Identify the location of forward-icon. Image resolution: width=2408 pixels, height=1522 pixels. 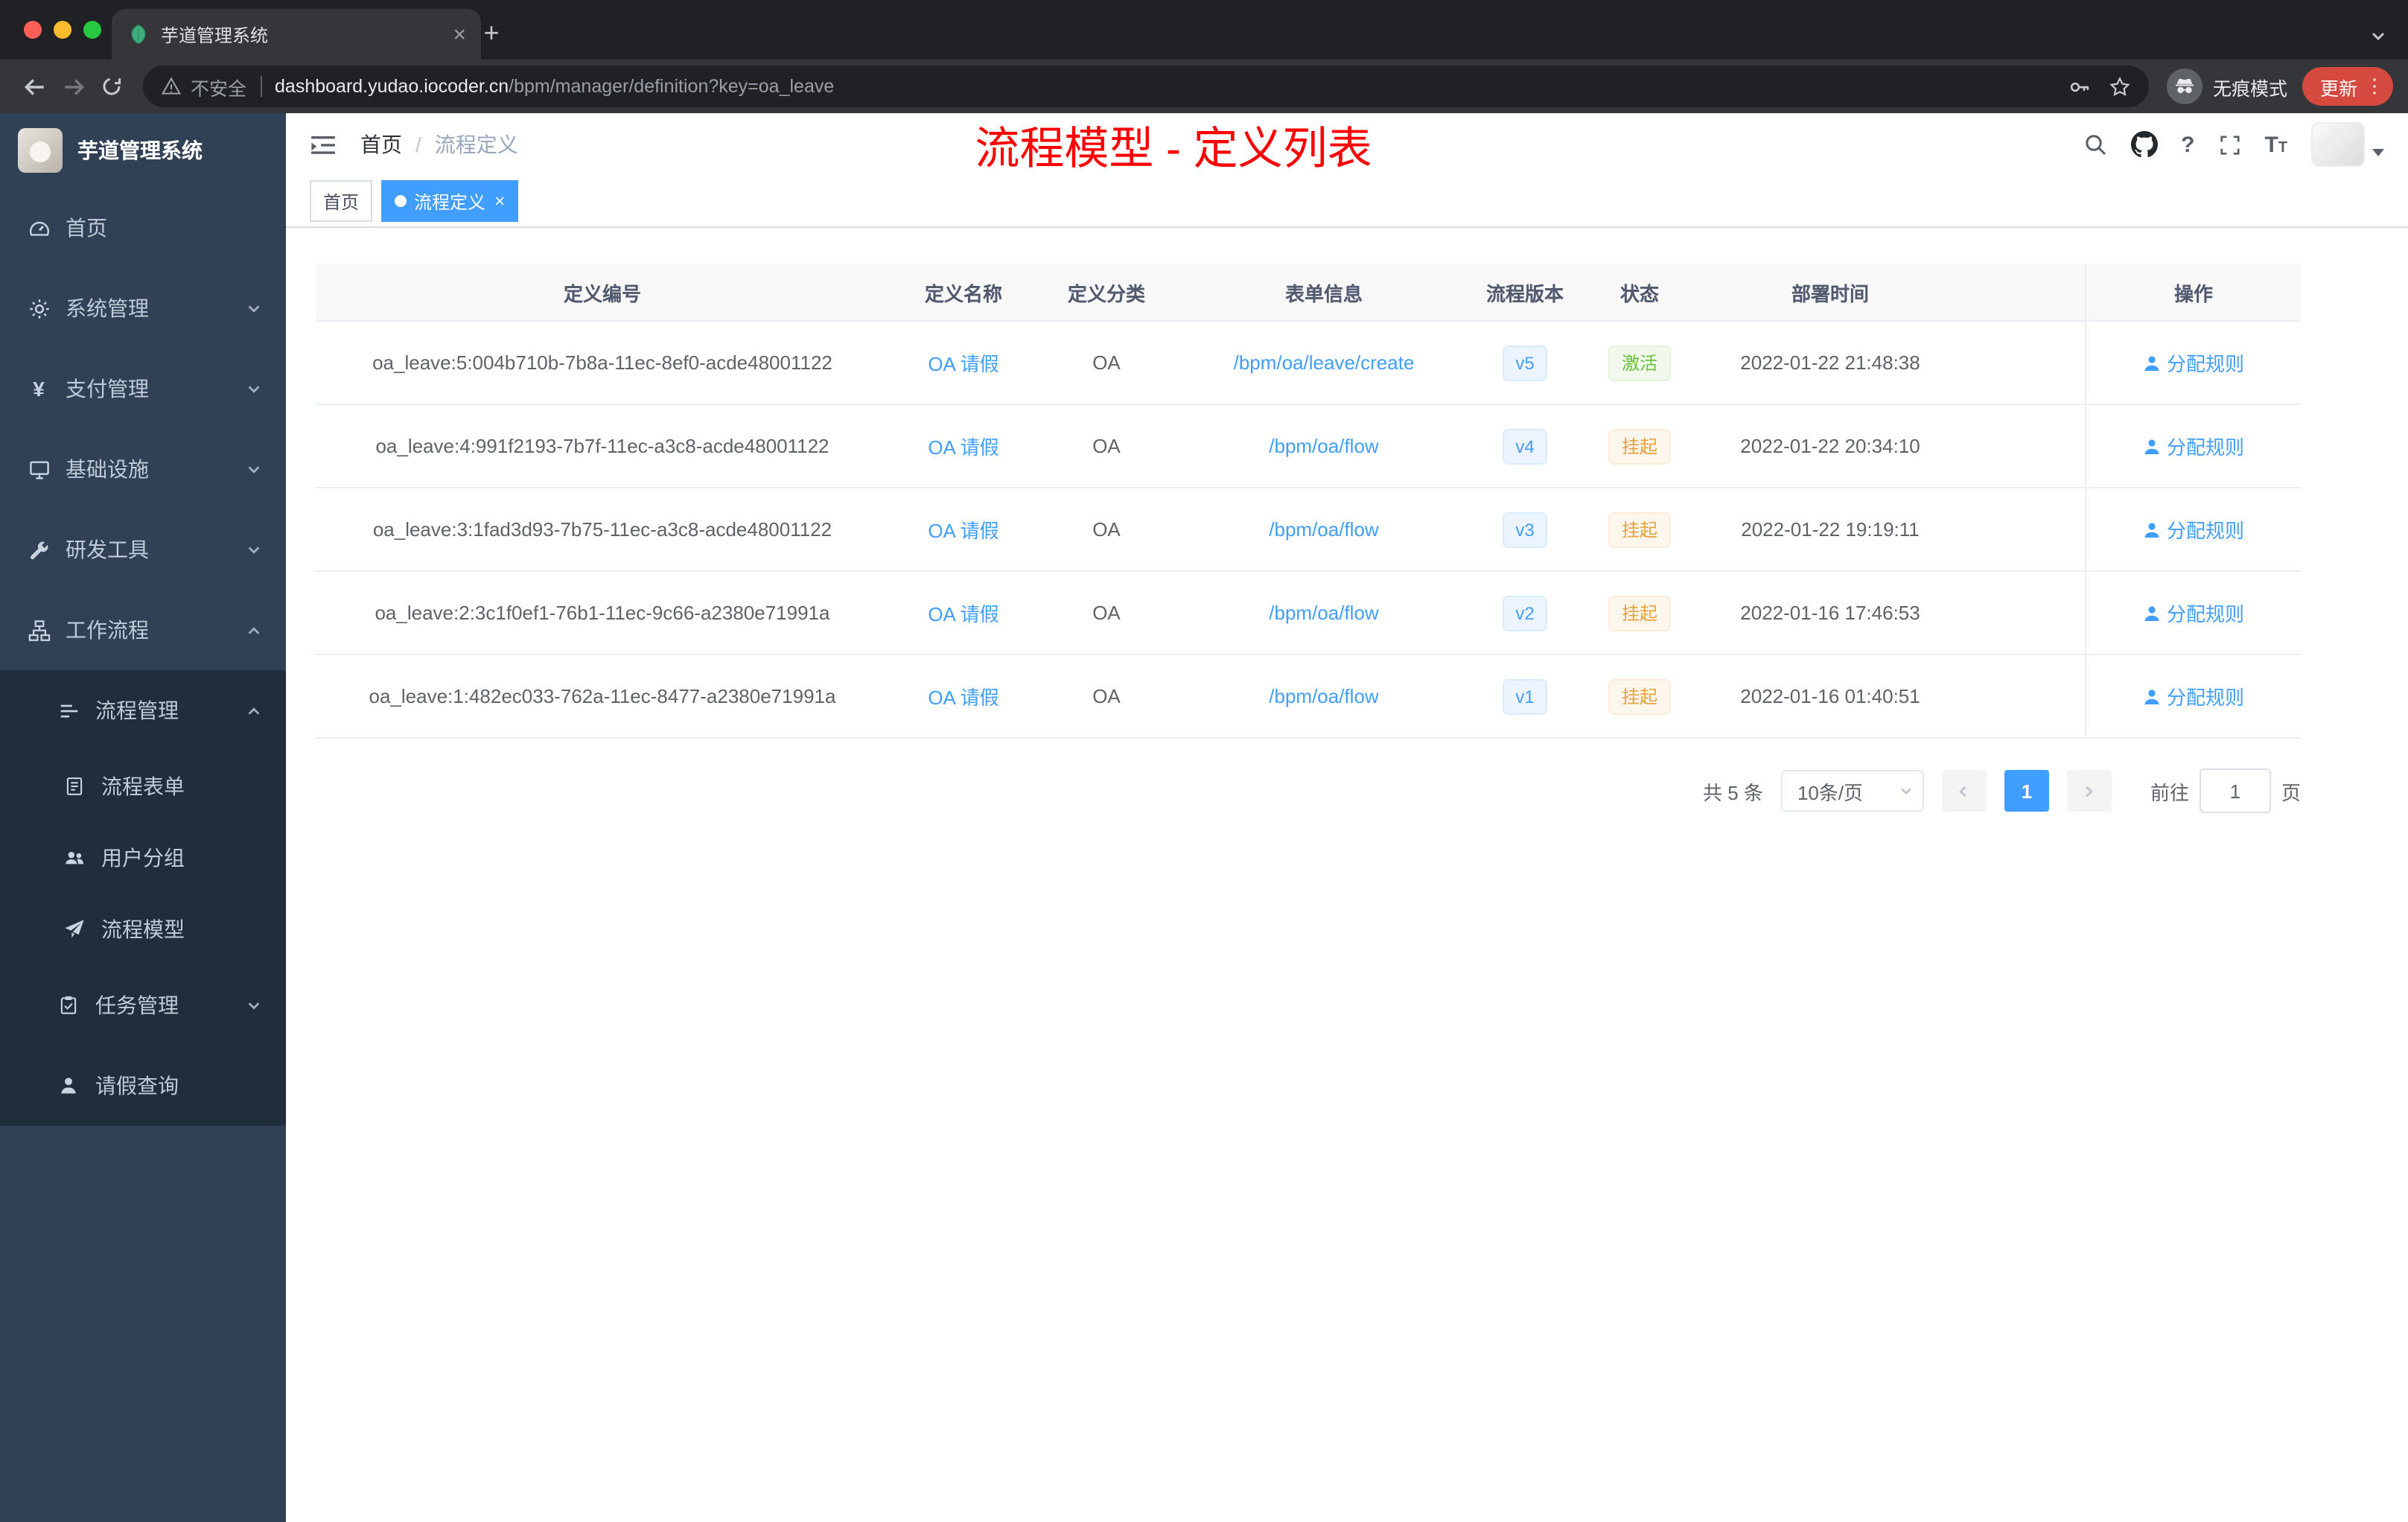
(73, 86).